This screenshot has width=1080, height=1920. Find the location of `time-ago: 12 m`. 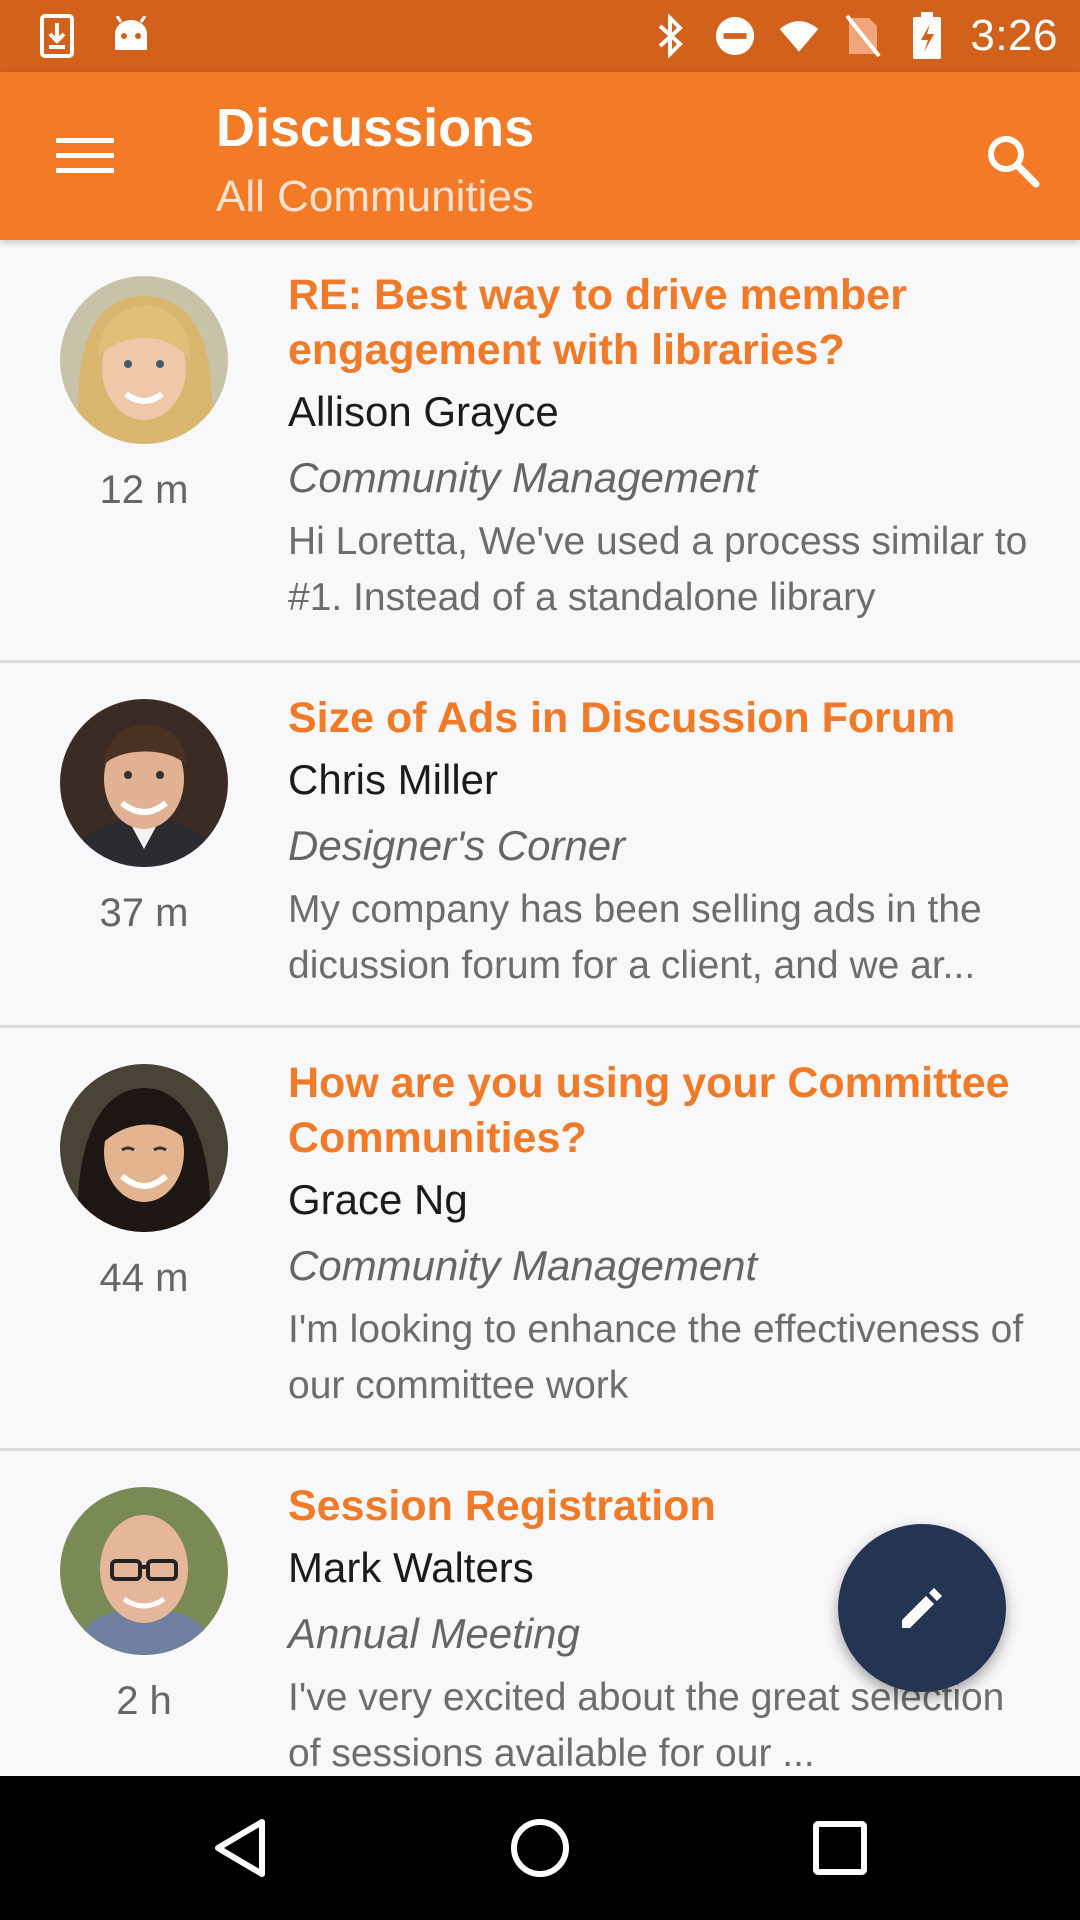

time-ago: 12 m is located at coordinates (144, 490).